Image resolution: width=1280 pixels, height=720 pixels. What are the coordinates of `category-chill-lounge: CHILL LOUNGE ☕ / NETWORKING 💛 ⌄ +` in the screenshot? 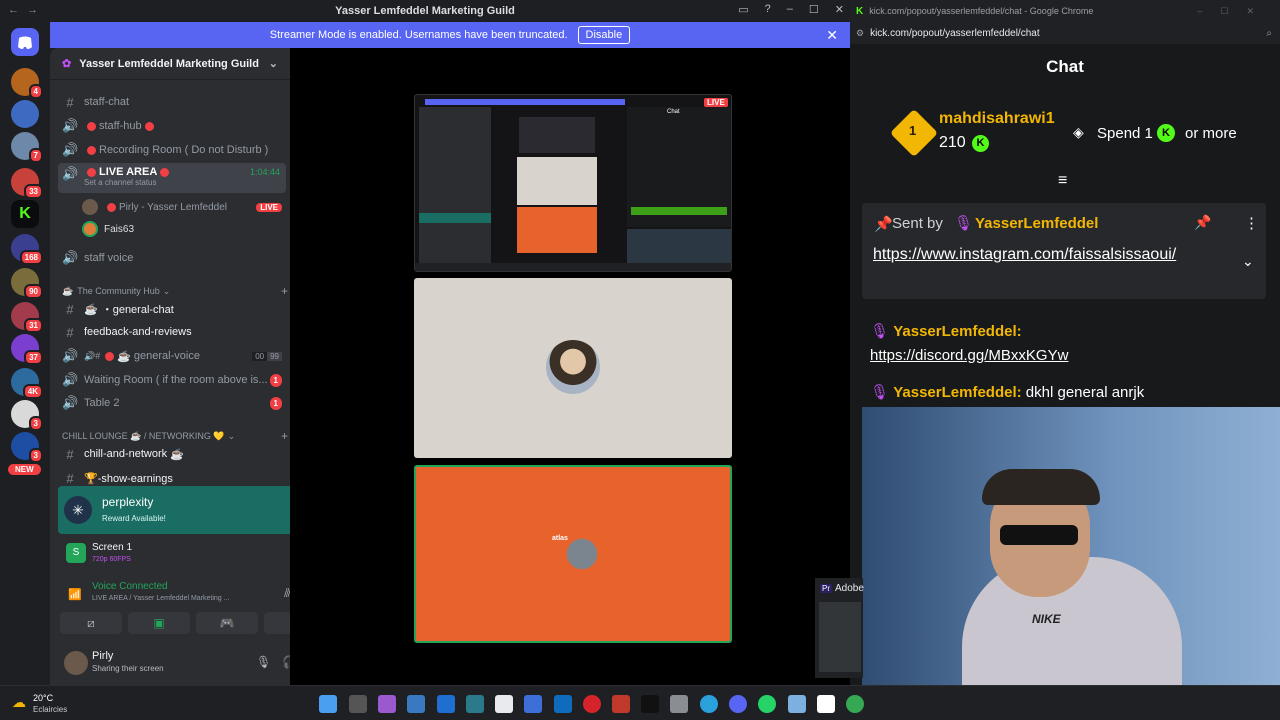 It's located at (175, 436).